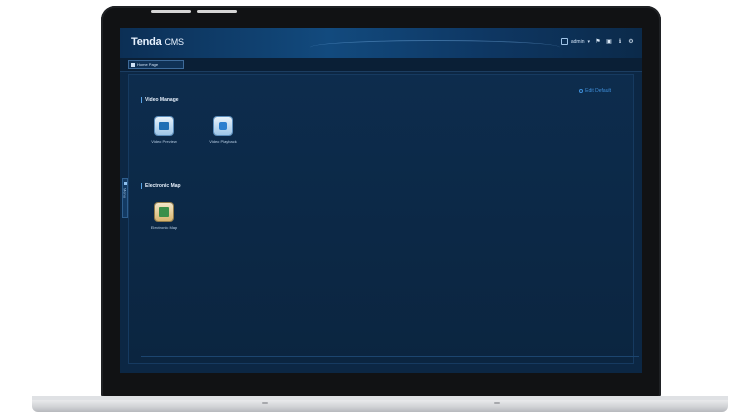 The width and height of the screenshot is (741, 415). I want to click on edit-default-link: Edit Default, so click(595, 91).